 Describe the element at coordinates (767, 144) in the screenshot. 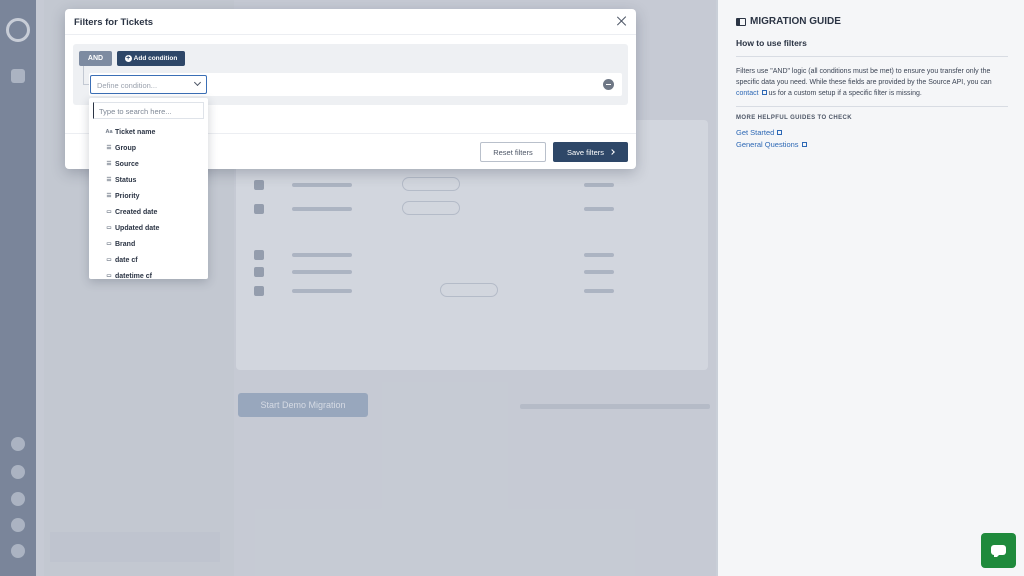

I see `general-questions-link-text: General Questions` at that location.